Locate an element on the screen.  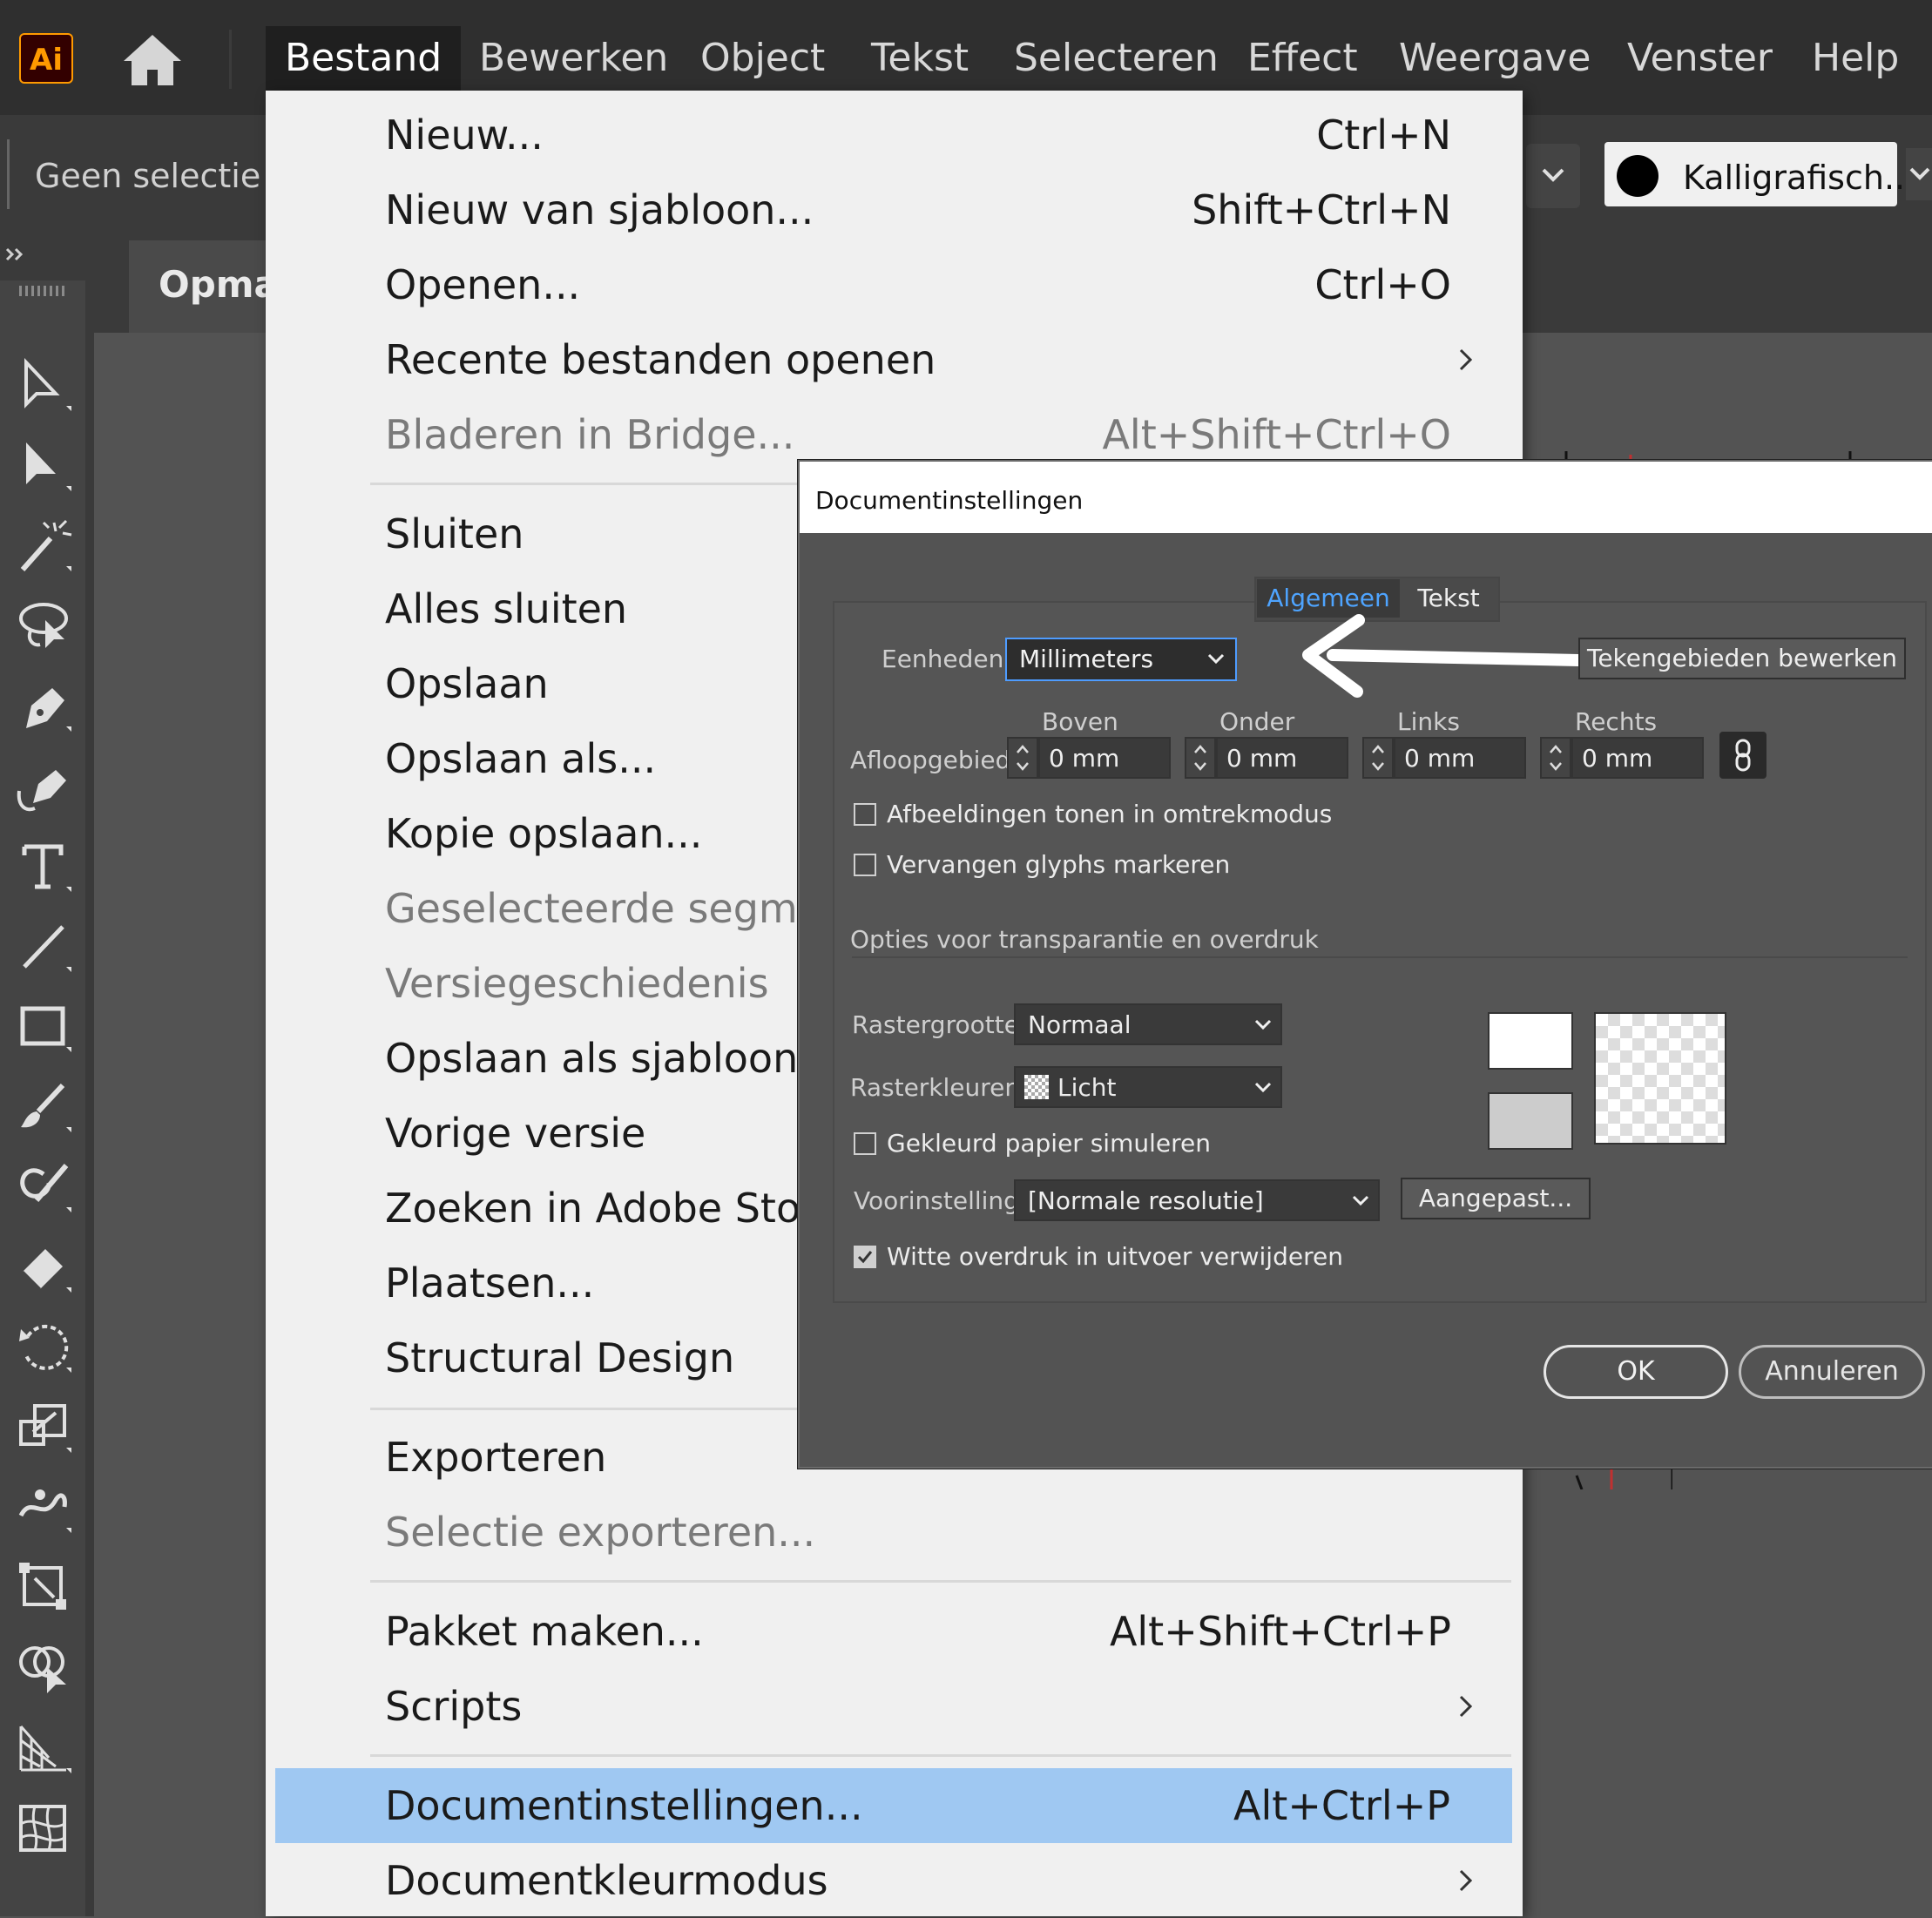
shortcut-label: Ctrl+N is located at coordinates (1383, 135).